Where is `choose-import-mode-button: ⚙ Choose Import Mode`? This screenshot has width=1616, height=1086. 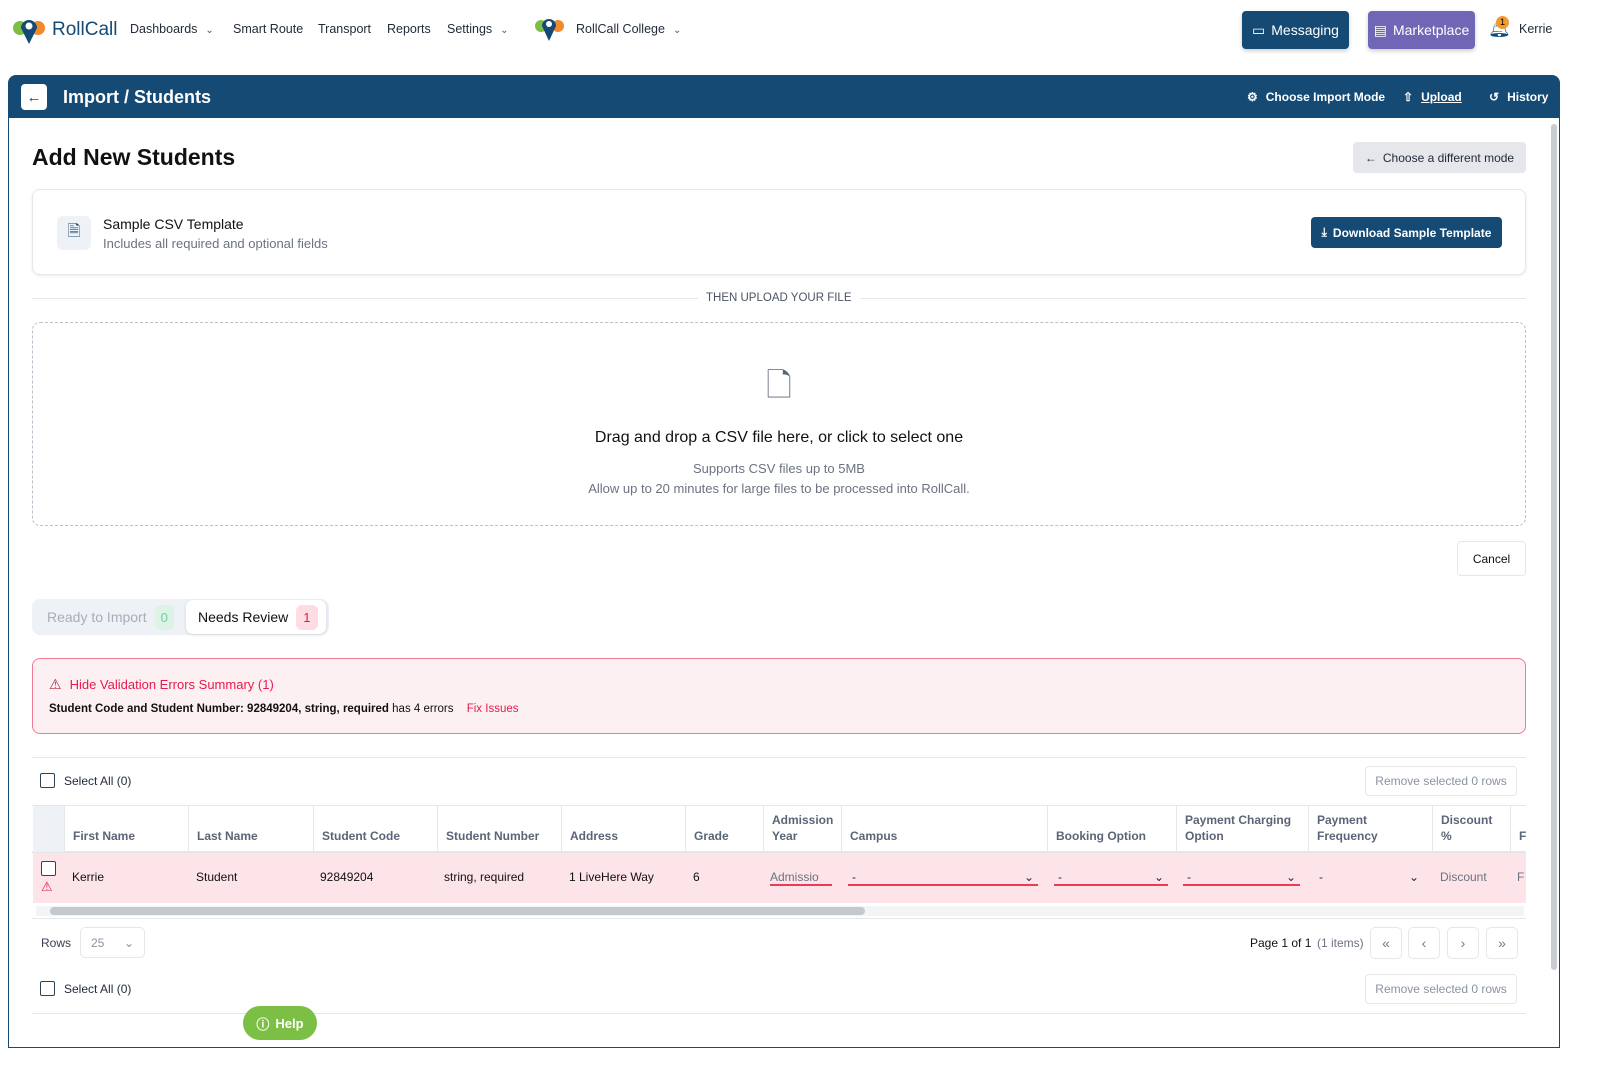 choose-import-mode-button: ⚙ Choose Import Mode is located at coordinates (1316, 97).